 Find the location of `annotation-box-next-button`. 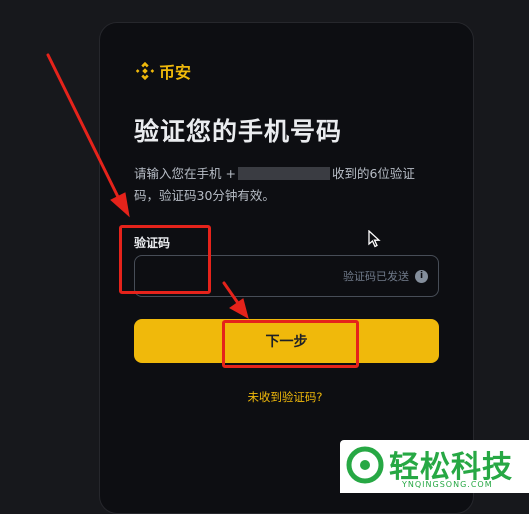

annotation-box-next-button is located at coordinates (290, 344).